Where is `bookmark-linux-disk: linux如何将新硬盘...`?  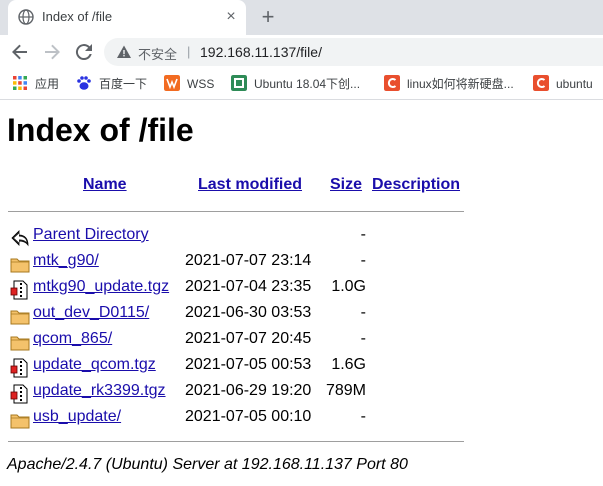 bookmark-linux-disk: linux如何将新硬盘... is located at coordinates (449, 84).